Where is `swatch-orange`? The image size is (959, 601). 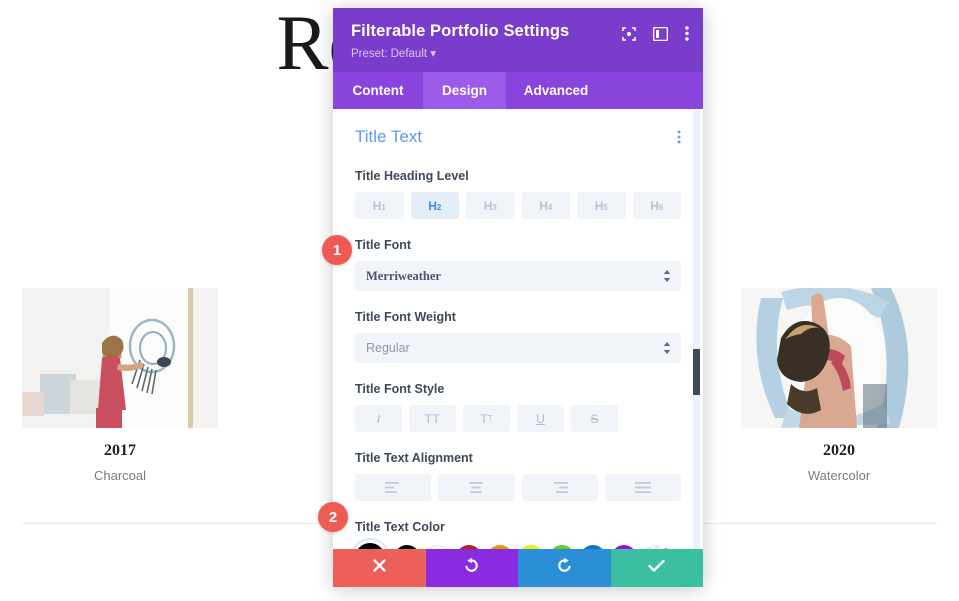
swatch-orange is located at coordinates (500, 547).